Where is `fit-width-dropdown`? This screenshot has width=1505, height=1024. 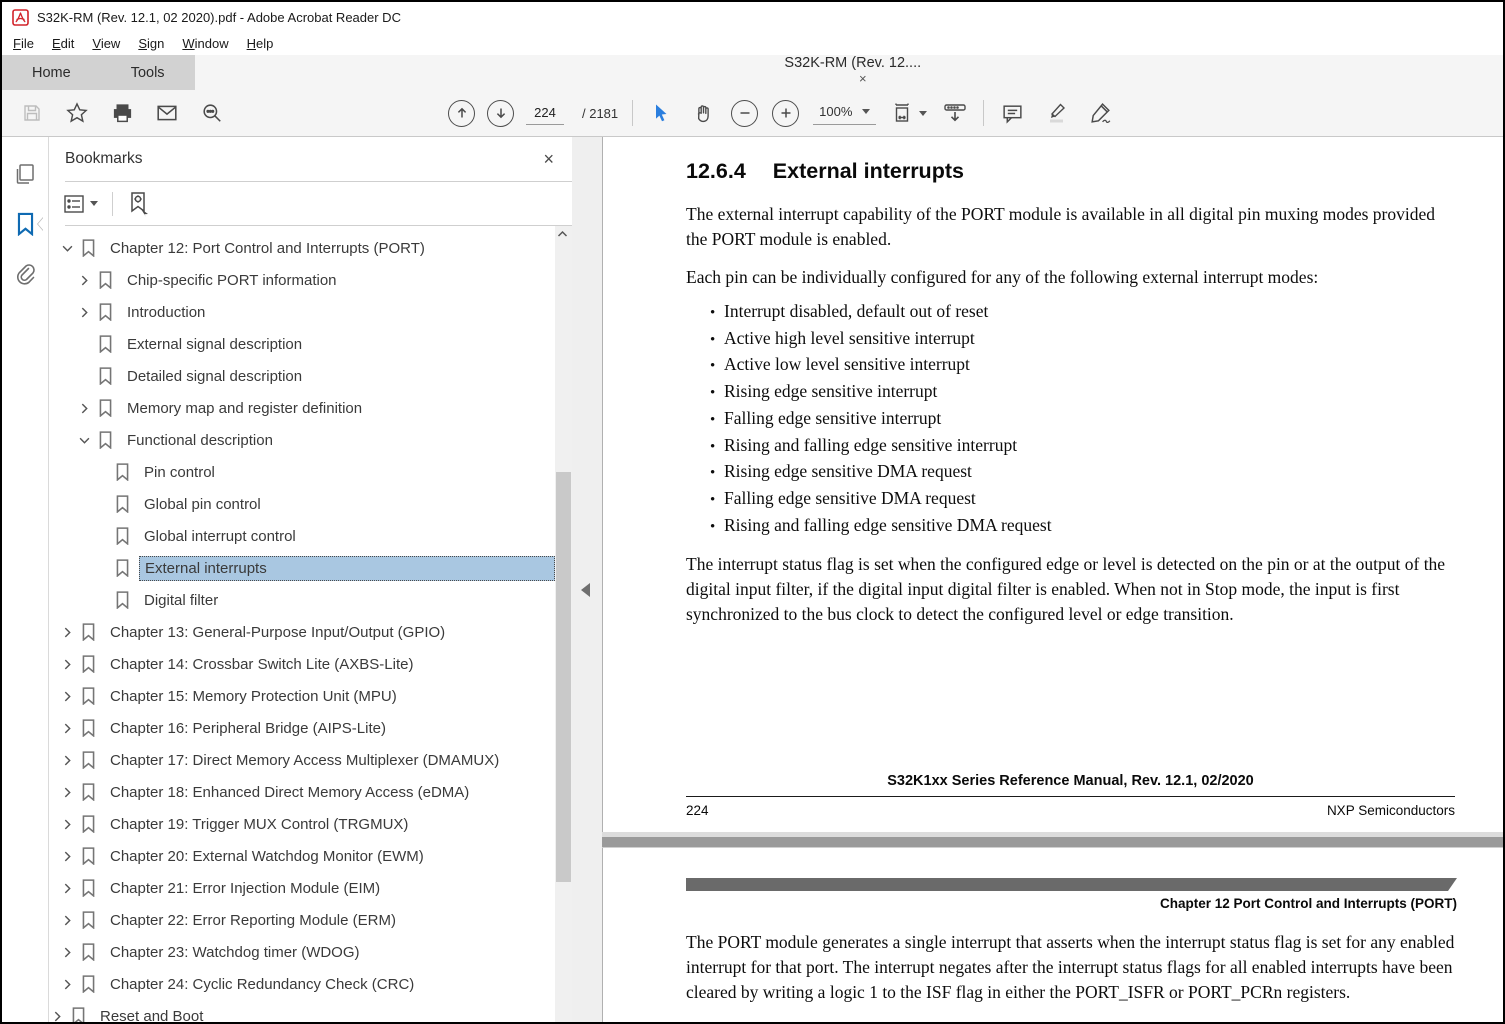 fit-width-dropdown is located at coordinates (909, 113).